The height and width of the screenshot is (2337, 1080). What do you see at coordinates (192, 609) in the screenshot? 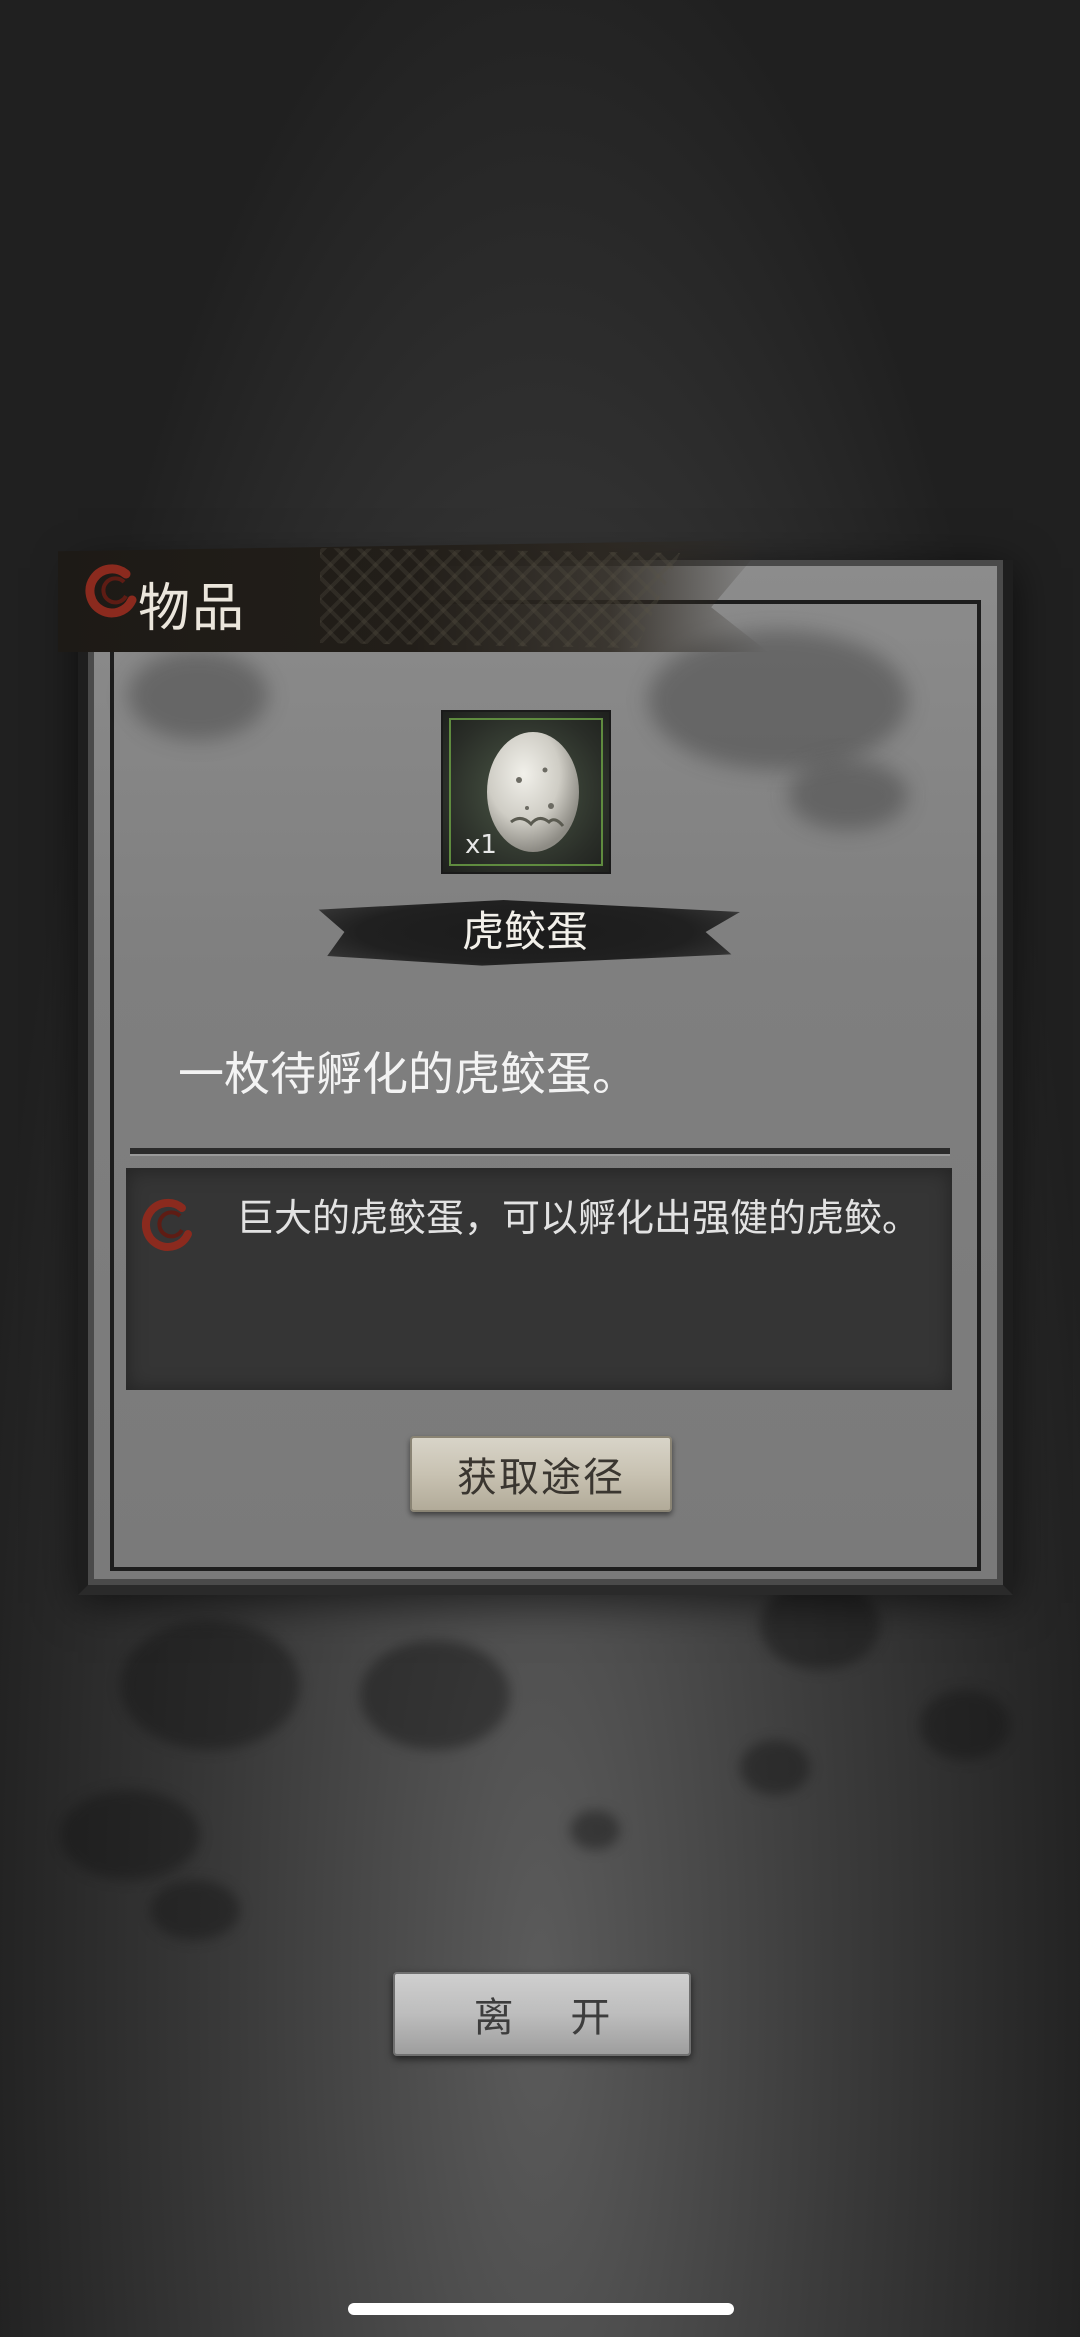
I see `panel-title: 物品` at bounding box center [192, 609].